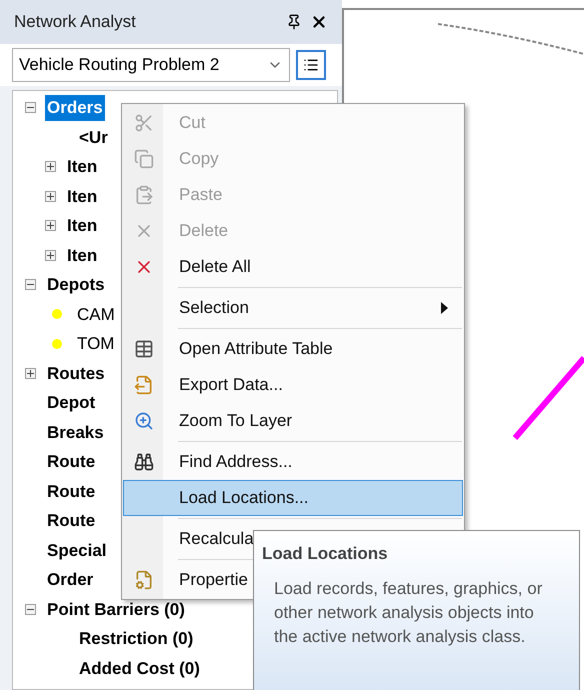 This screenshot has width=584, height=690. What do you see at coordinates (325, 554) in the screenshot?
I see `tooltip-title: Load Locations` at bounding box center [325, 554].